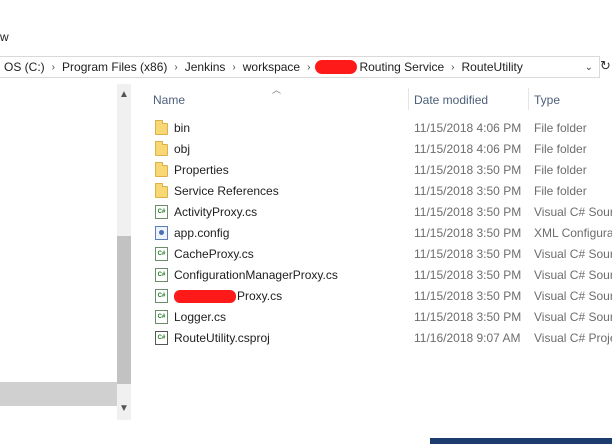 Image resolution: width=612 pixels, height=444 pixels. What do you see at coordinates (214, 254) in the screenshot?
I see `file-name: CacheProxy.cs` at bounding box center [214, 254].